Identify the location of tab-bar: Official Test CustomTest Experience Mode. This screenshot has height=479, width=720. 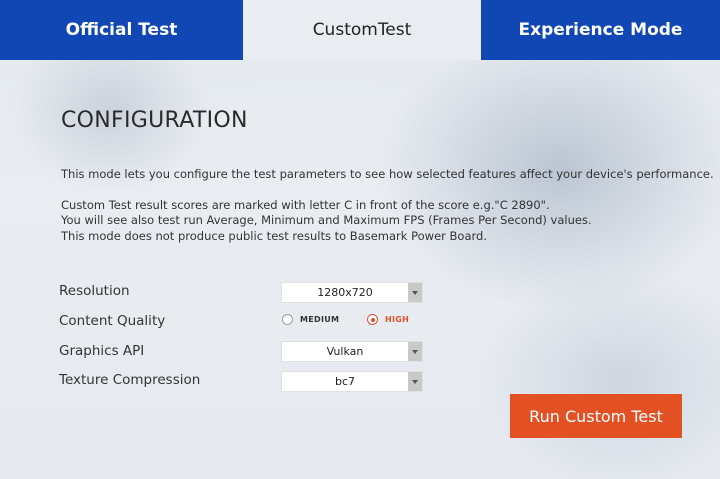
(360, 30).